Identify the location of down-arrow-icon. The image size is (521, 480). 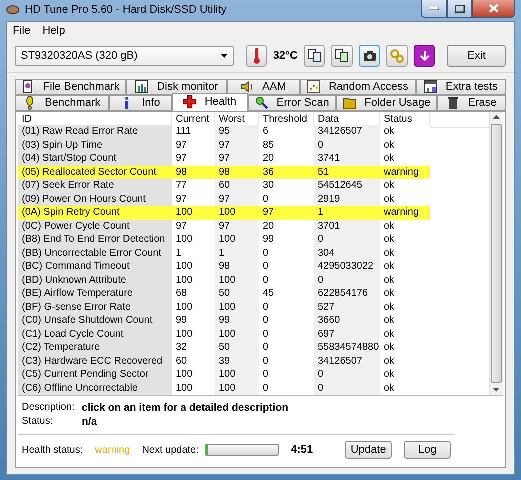
(424, 56).